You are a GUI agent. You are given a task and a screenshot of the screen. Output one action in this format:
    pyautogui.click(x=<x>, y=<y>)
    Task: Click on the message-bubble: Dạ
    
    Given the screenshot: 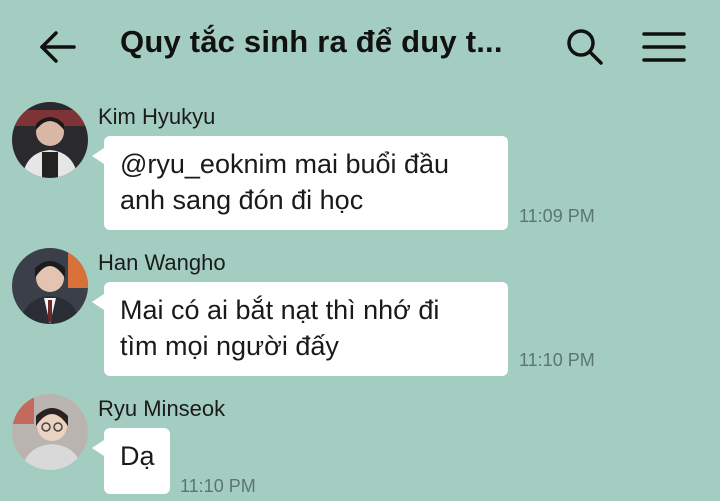 What is the action you would take?
    pyautogui.click(x=131, y=461)
    